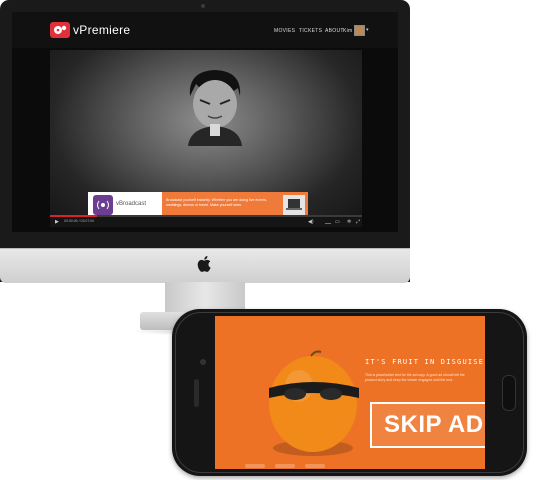 The height and width of the screenshot is (480, 547). I want to click on site-header: vPremiere MOVIES TICKETS ABOUT Kim ▾, so click(205, 30).